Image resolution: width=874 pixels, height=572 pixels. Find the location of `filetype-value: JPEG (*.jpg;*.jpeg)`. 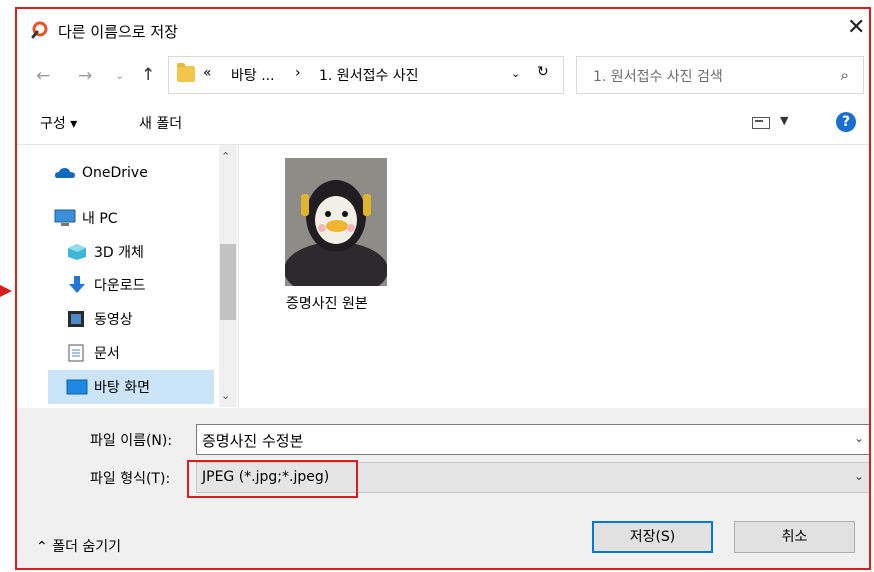

filetype-value: JPEG (*.jpg;*.jpeg) is located at coordinates (266, 477).